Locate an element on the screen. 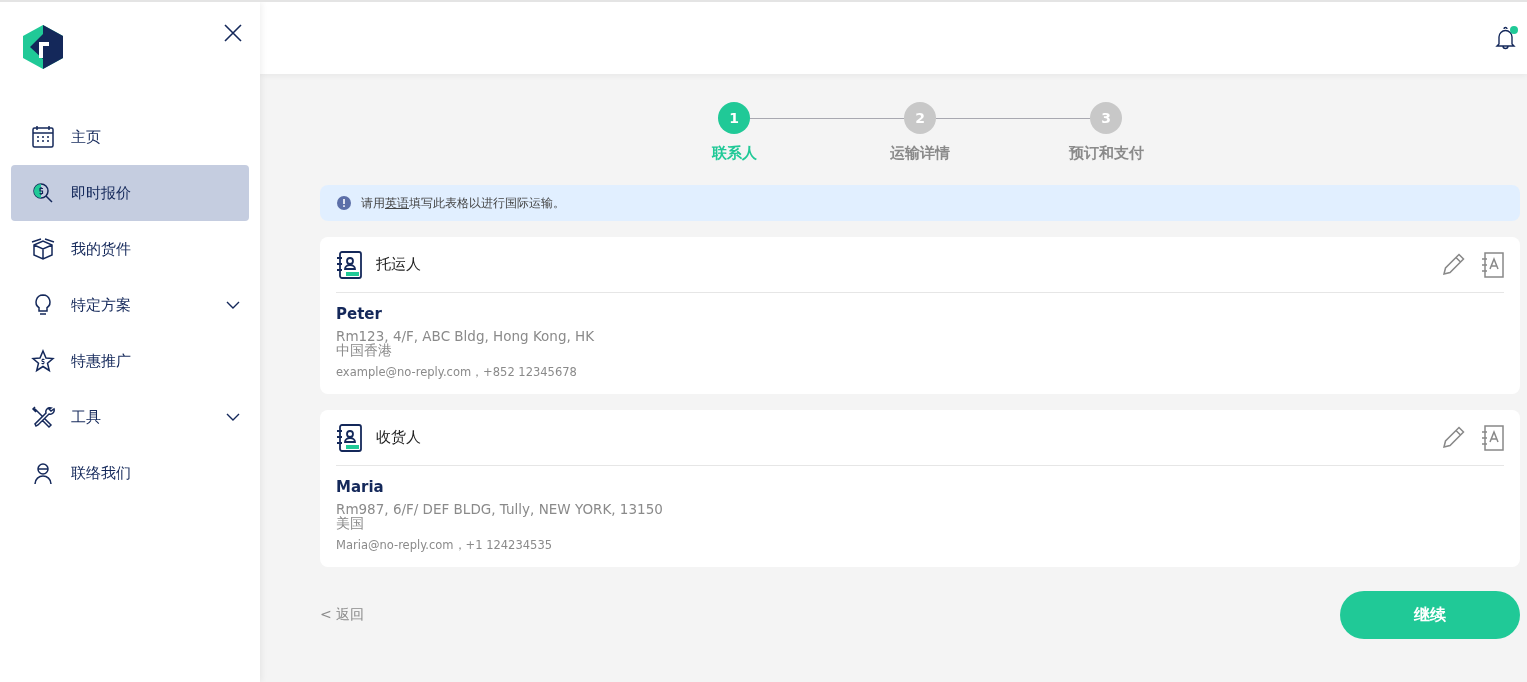  nav-item: 我的货件 is located at coordinates (130, 249).